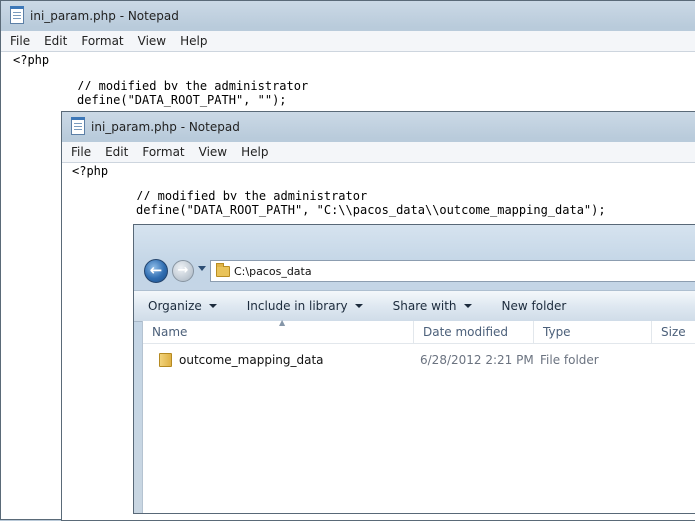 This screenshot has width=695, height=521. I want to click on organize-label: Organize, so click(175, 306).